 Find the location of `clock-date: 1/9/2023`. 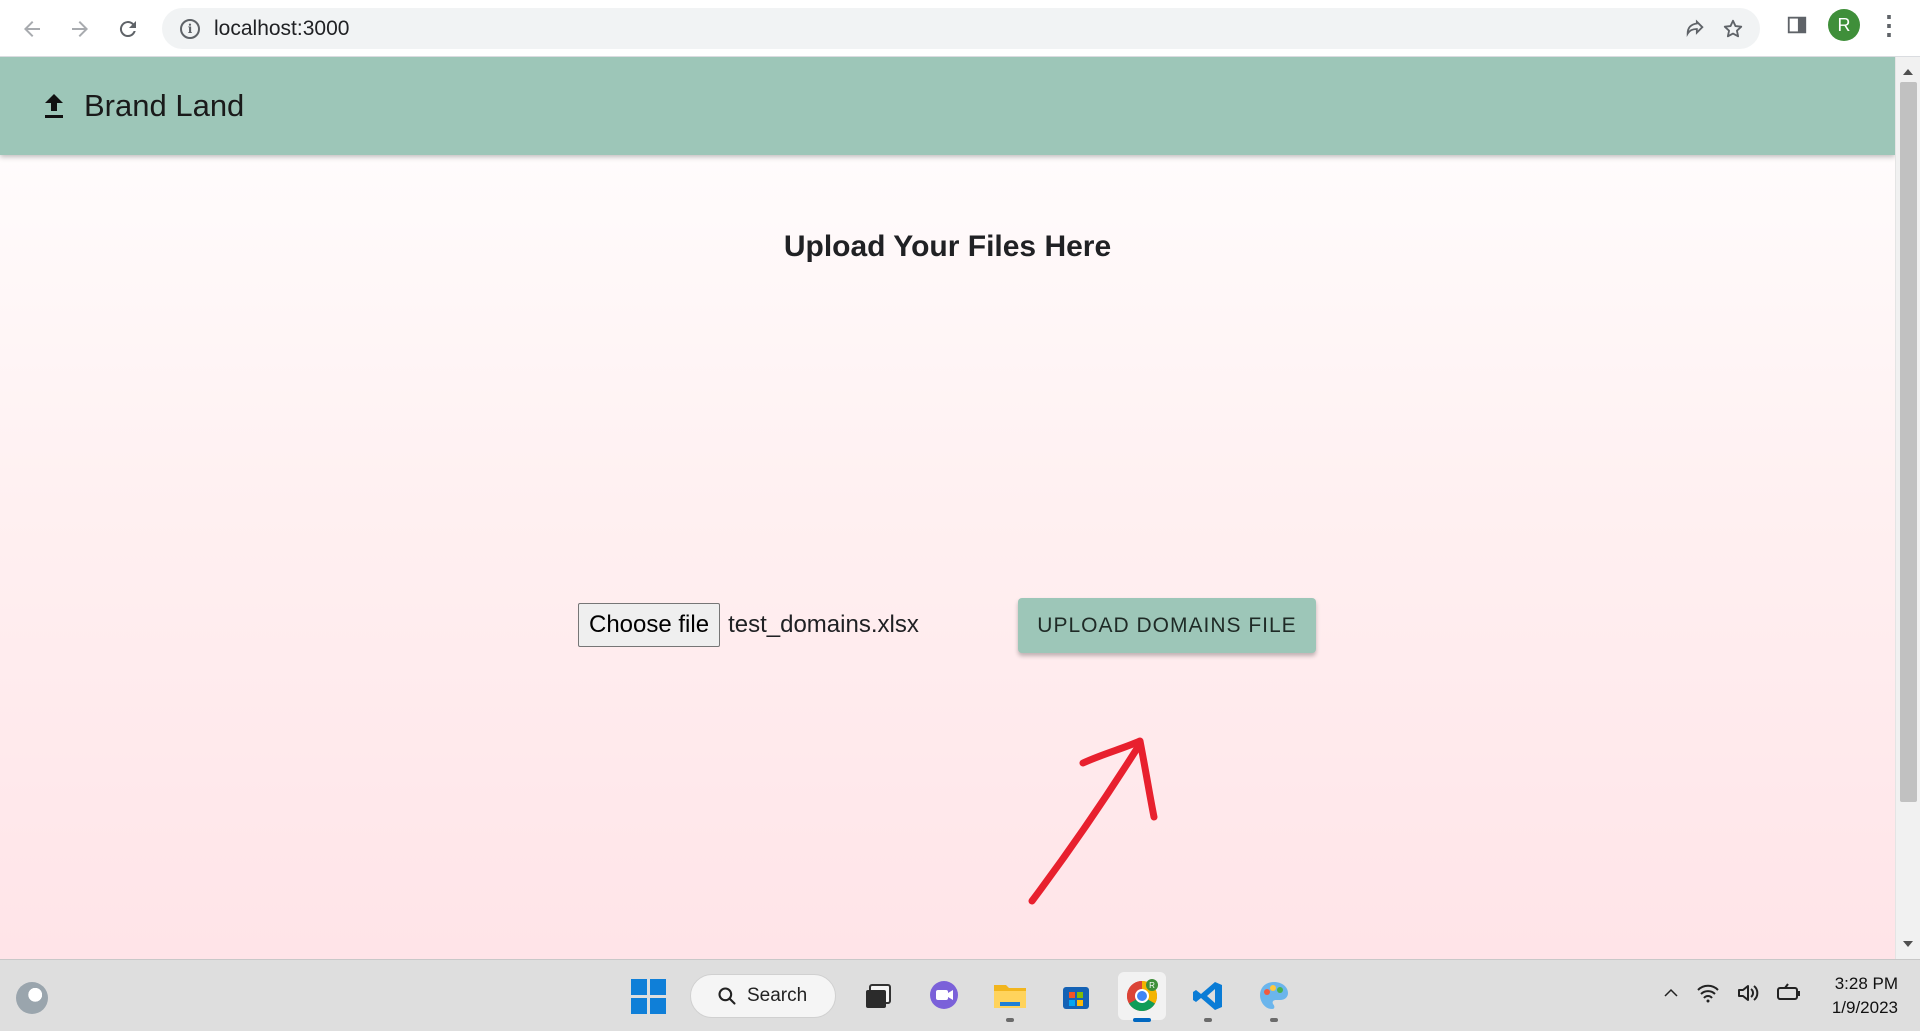

clock-date: 1/9/2023 is located at coordinates (1864, 1007).